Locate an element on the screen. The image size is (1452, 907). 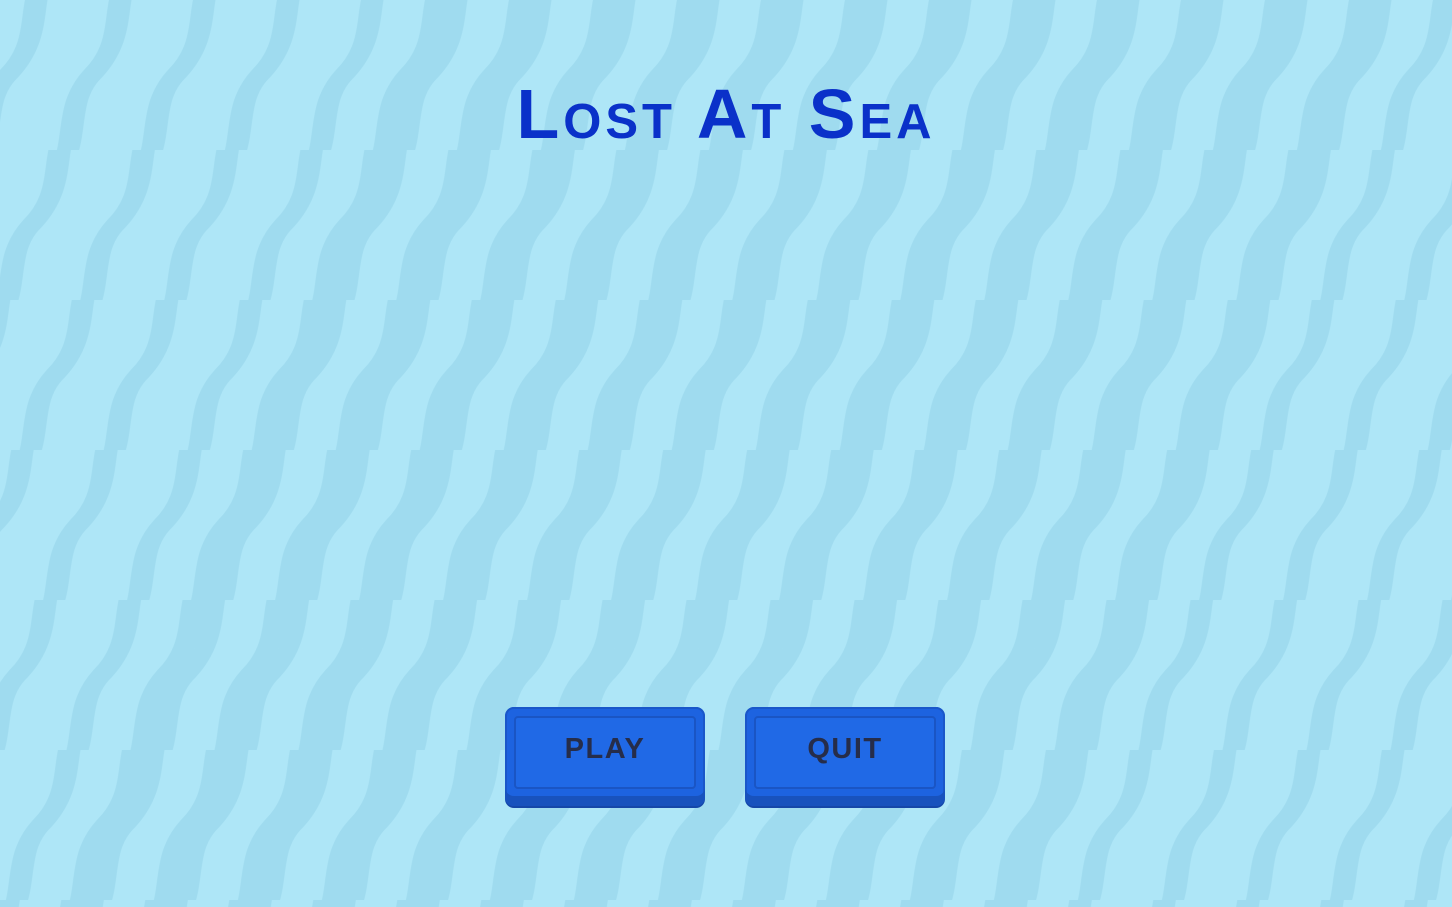
play-button: PLAY is located at coordinates (605, 756).